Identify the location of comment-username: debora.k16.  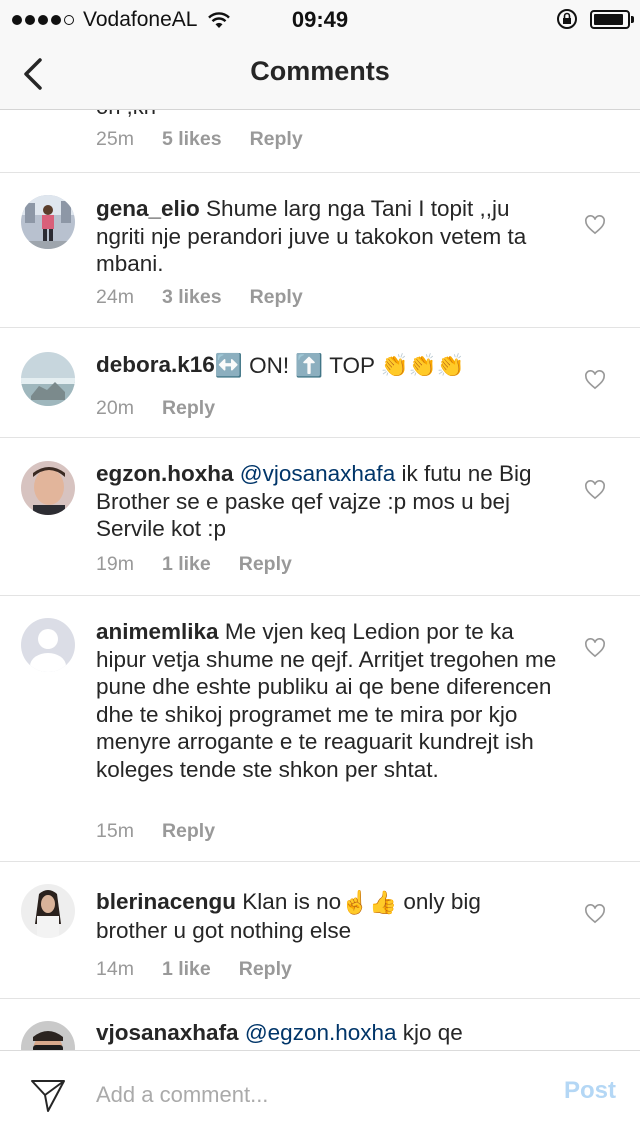
(155, 364).